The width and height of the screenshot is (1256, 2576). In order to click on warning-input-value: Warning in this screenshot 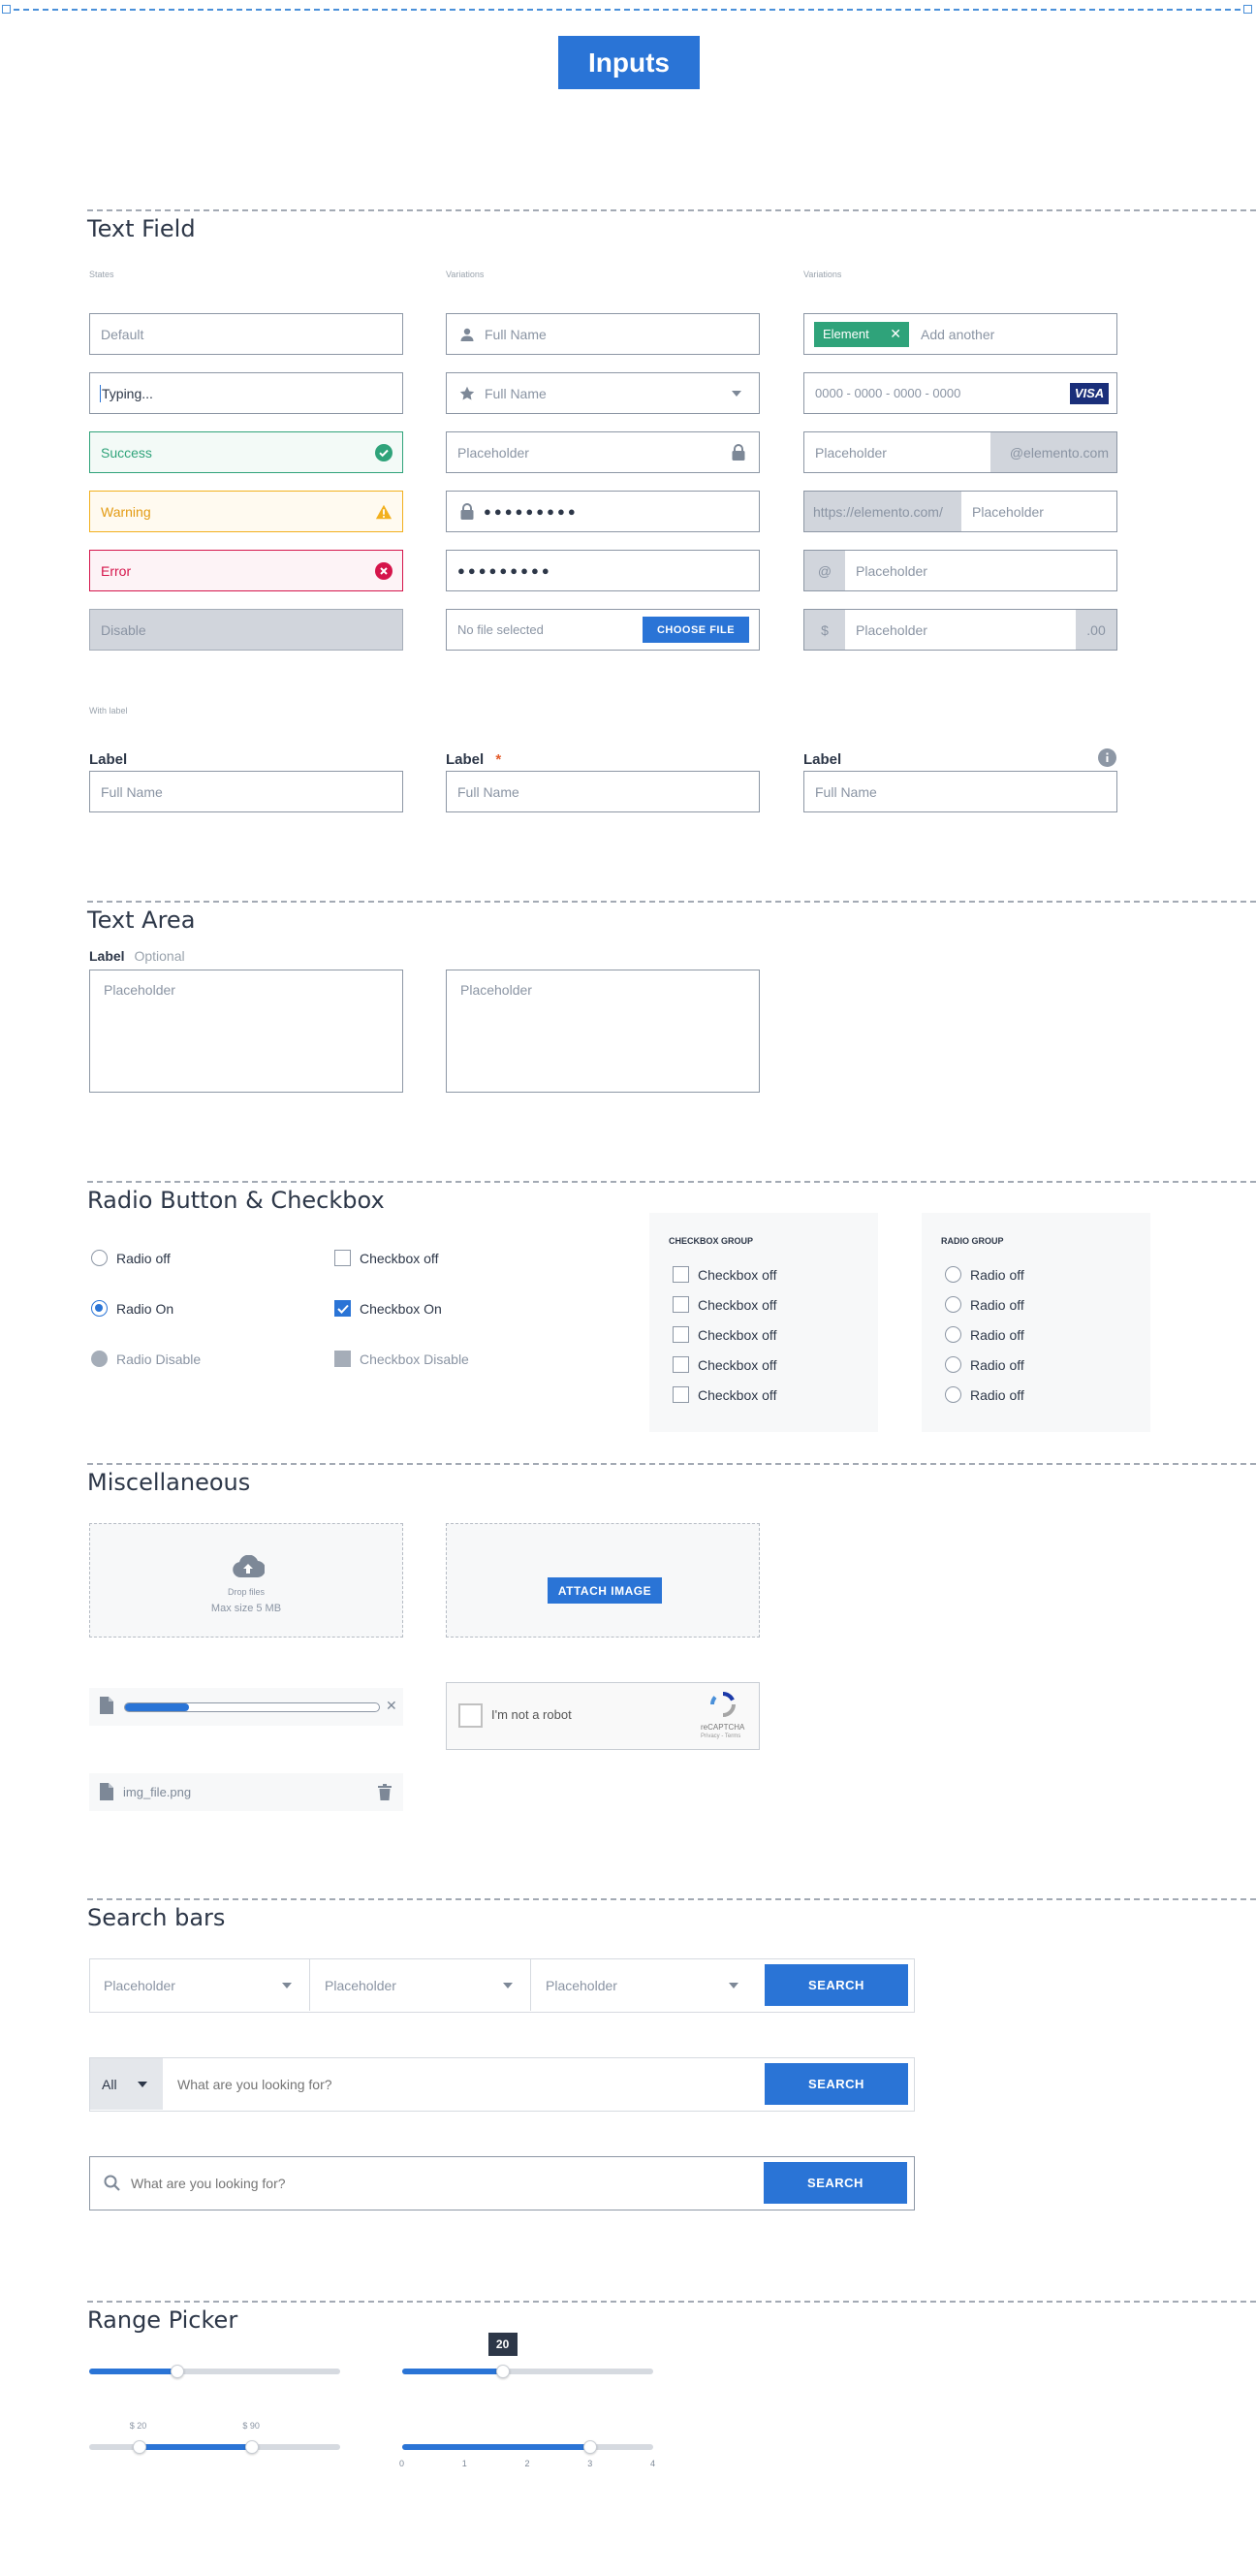, I will do `click(126, 512)`.